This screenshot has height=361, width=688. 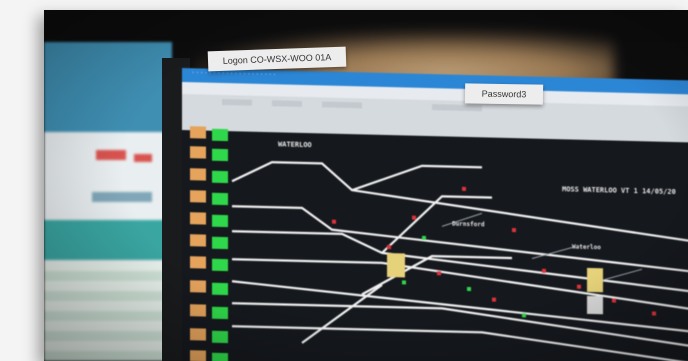 What do you see at coordinates (504, 94) in the screenshot?
I see `password-sticky-label: Password3` at bounding box center [504, 94].